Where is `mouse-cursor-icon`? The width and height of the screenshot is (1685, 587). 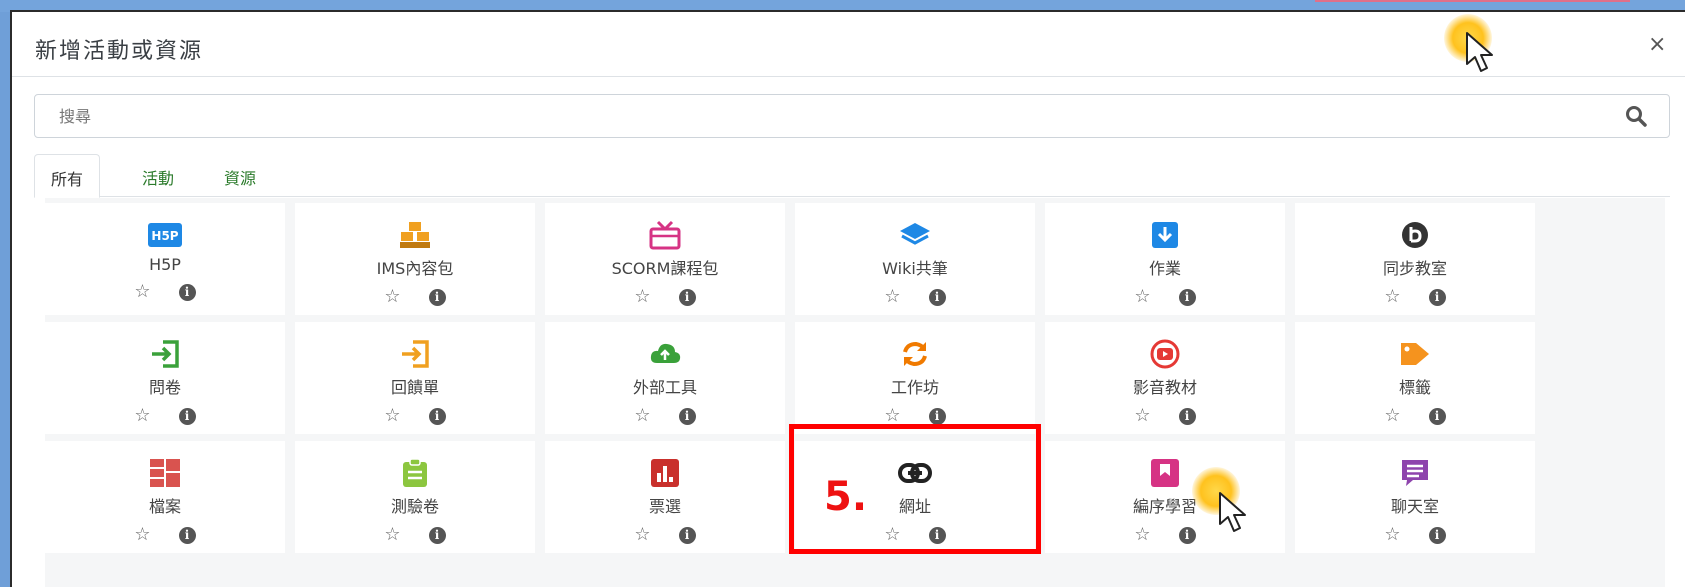
mouse-cursor-icon is located at coordinates (1481, 55).